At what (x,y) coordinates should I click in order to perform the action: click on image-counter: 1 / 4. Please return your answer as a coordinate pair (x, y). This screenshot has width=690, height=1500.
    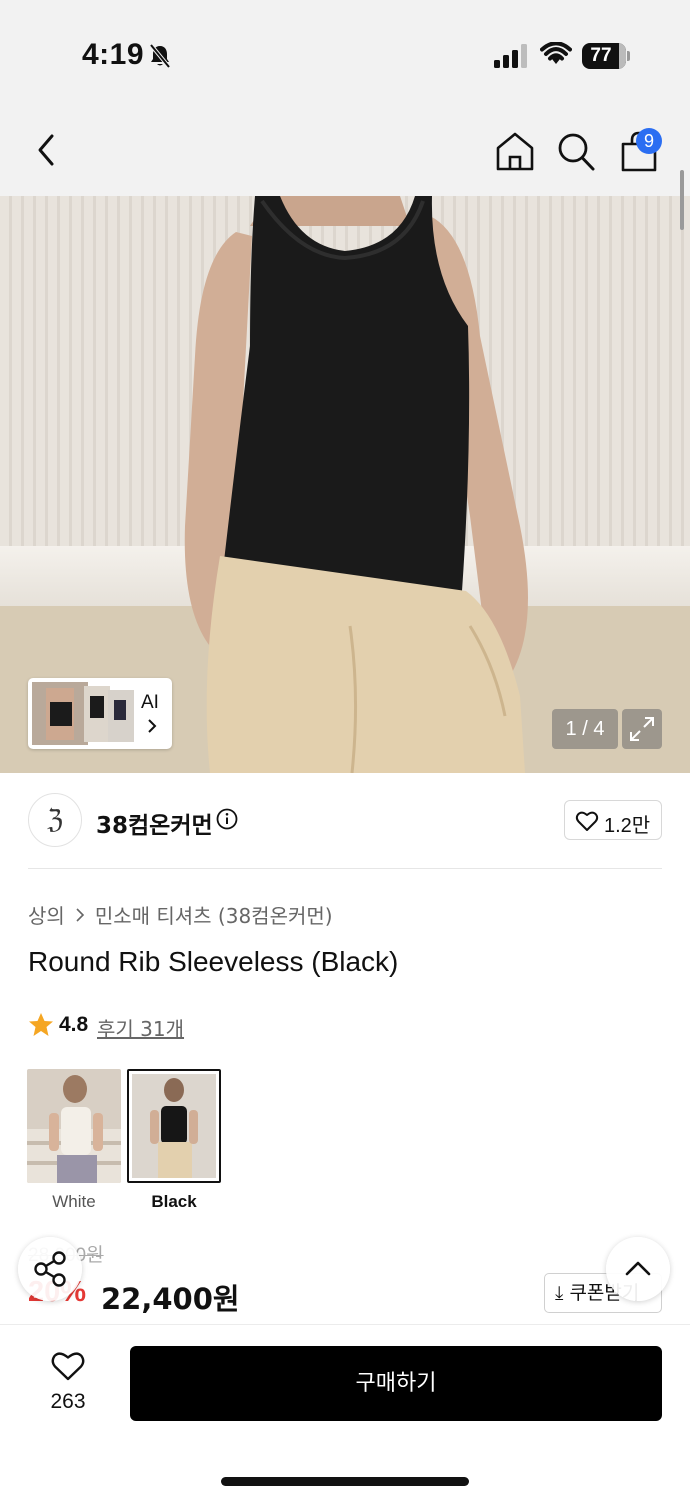
    Looking at the image, I should click on (585, 729).